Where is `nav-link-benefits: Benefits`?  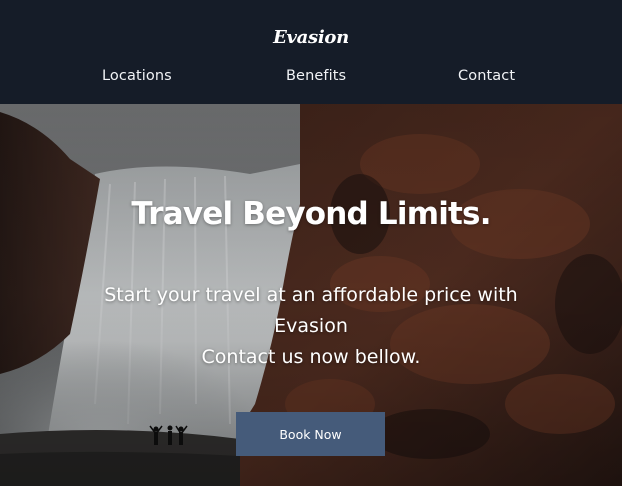
nav-link-benefits: Benefits is located at coordinates (316, 76).